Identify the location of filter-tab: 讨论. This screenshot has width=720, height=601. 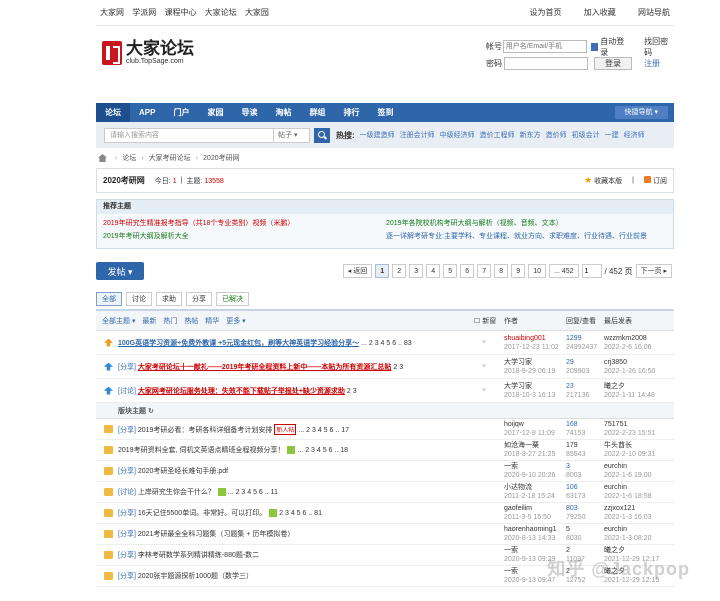
(139, 299).